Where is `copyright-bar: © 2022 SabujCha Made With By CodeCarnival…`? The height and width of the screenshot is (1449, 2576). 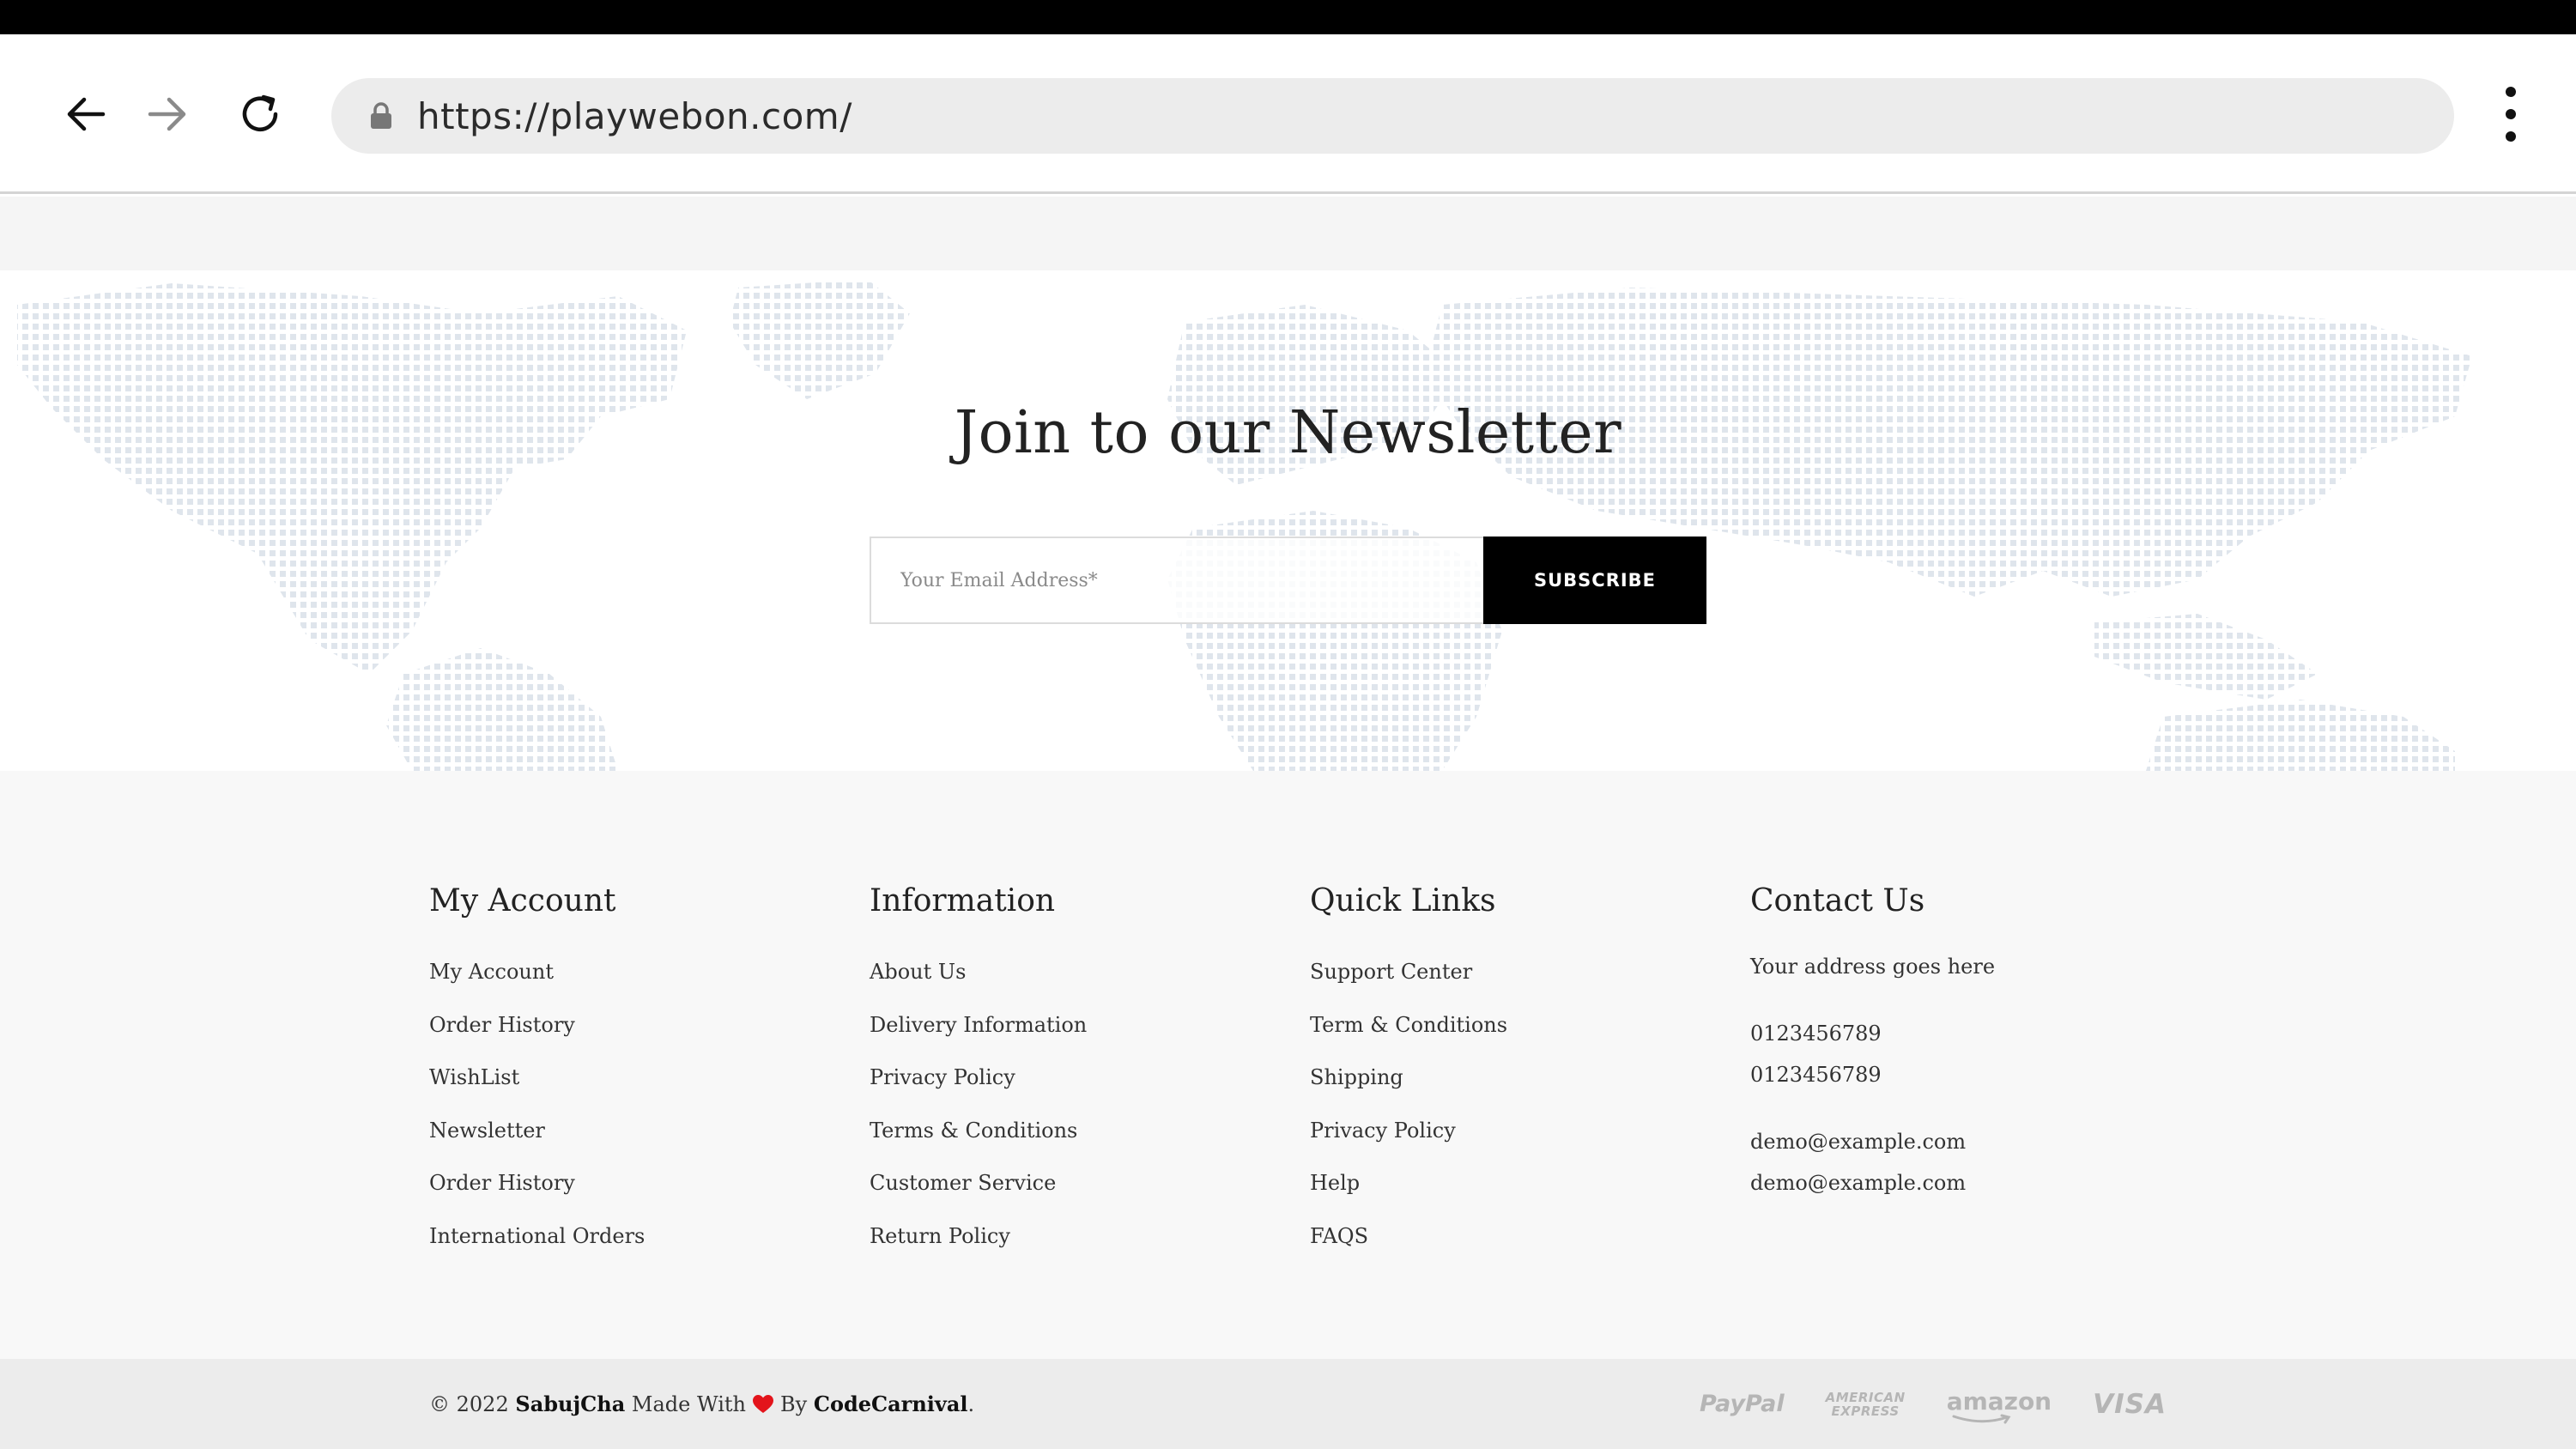
copyright-bar: © 2022 SabujCha Made With By CodeCarnival… is located at coordinates (1288, 1404).